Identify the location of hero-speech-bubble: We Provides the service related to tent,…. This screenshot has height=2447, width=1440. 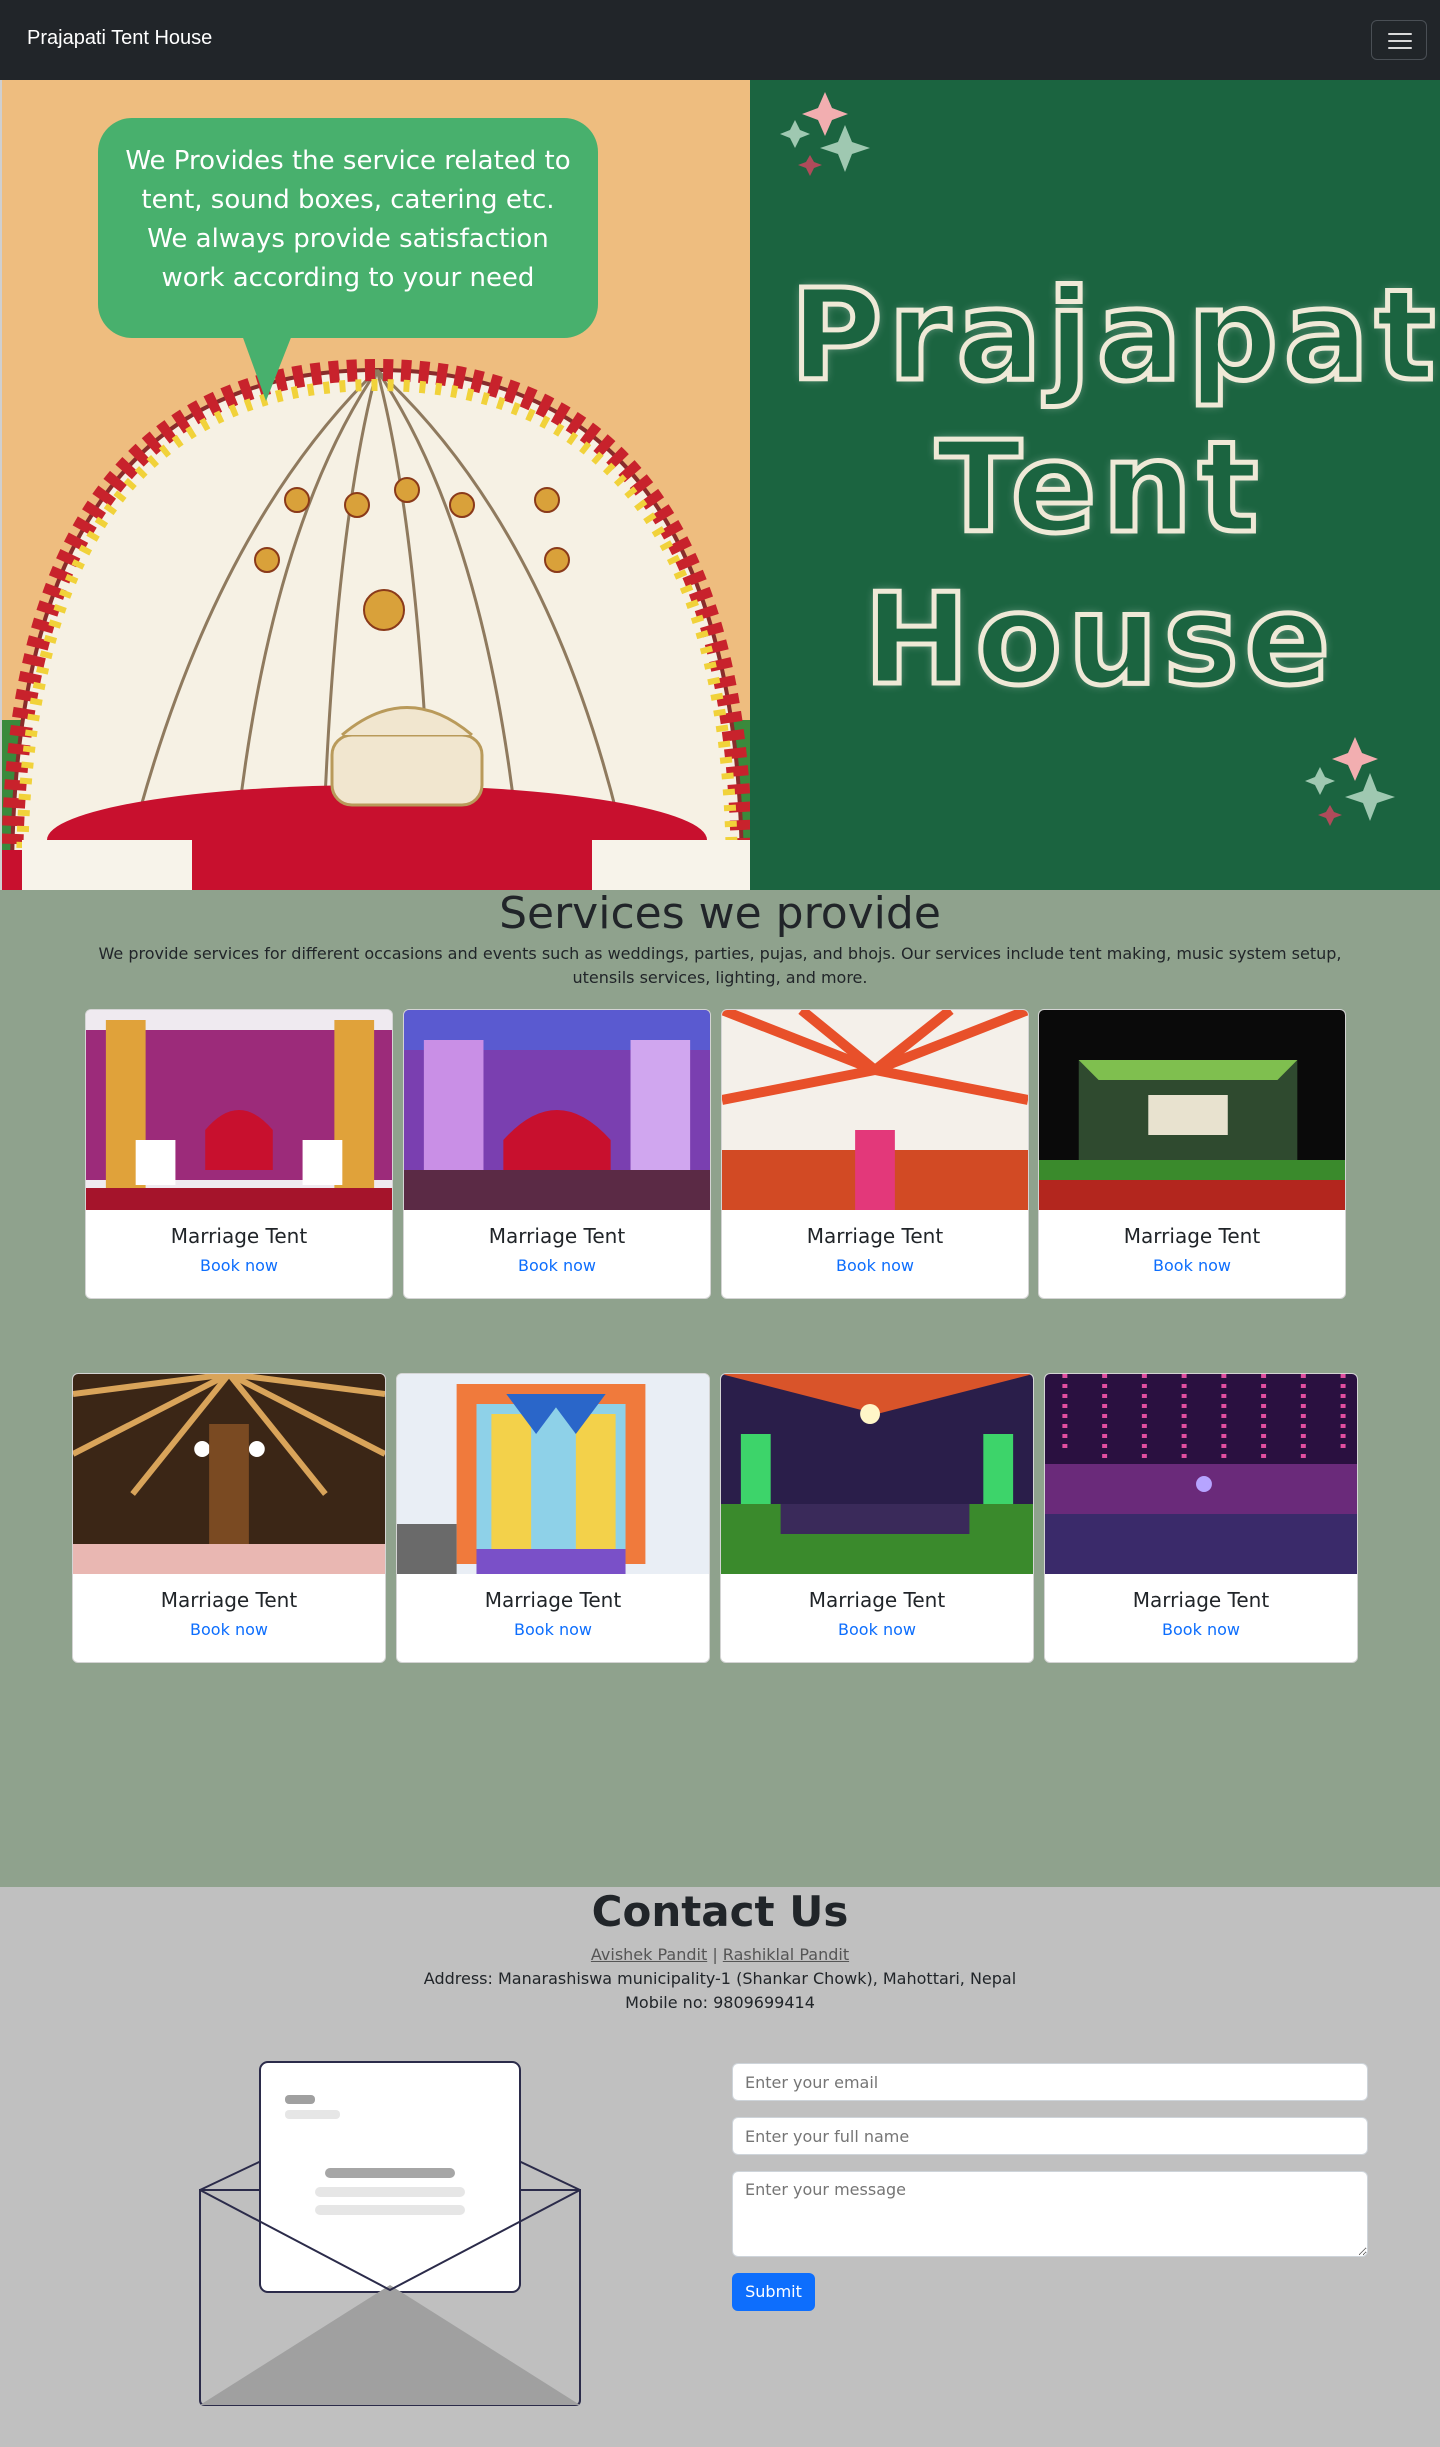
(348, 228).